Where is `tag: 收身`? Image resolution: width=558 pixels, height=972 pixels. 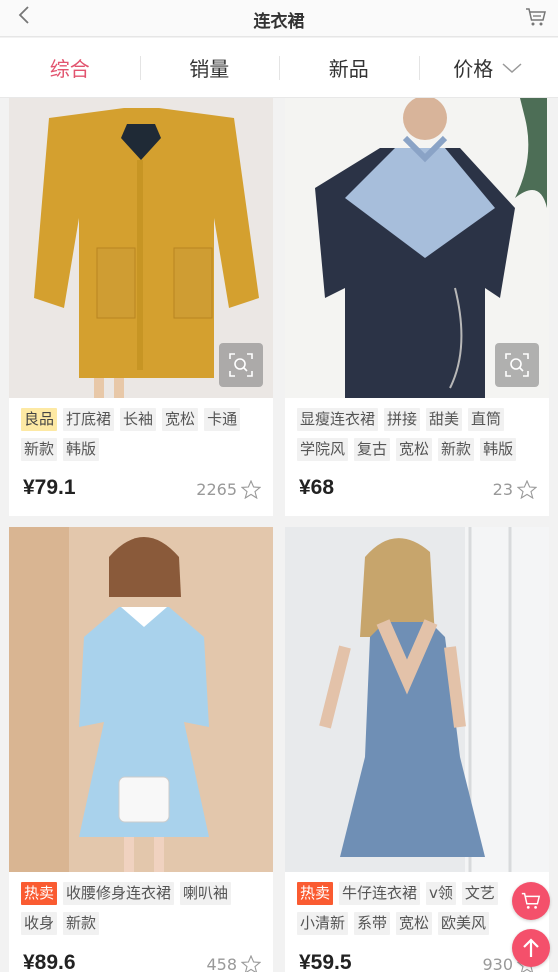
tag: 收身 is located at coordinates (39, 923).